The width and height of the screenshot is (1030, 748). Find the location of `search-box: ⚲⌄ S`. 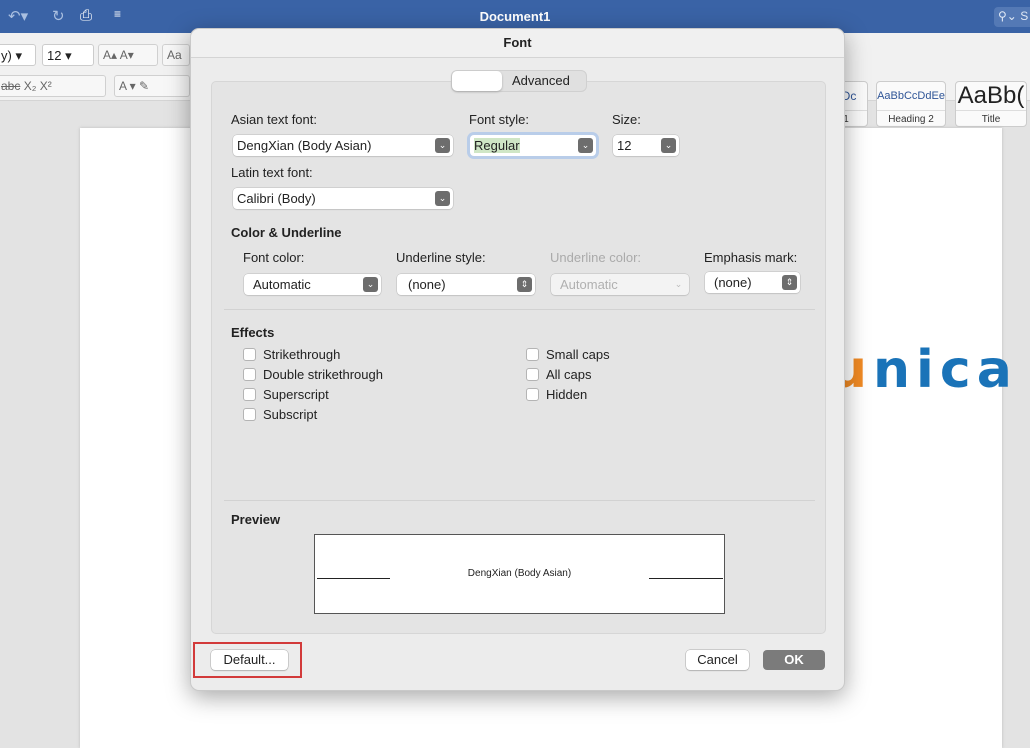

search-box: ⚲⌄ S is located at coordinates (1012, 17).